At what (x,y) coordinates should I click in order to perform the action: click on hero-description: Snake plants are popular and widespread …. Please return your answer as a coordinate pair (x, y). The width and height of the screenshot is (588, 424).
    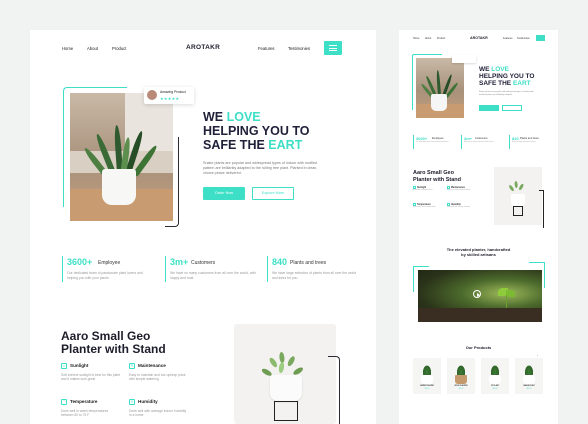
    Looking at the image, I should click on (260, 168).